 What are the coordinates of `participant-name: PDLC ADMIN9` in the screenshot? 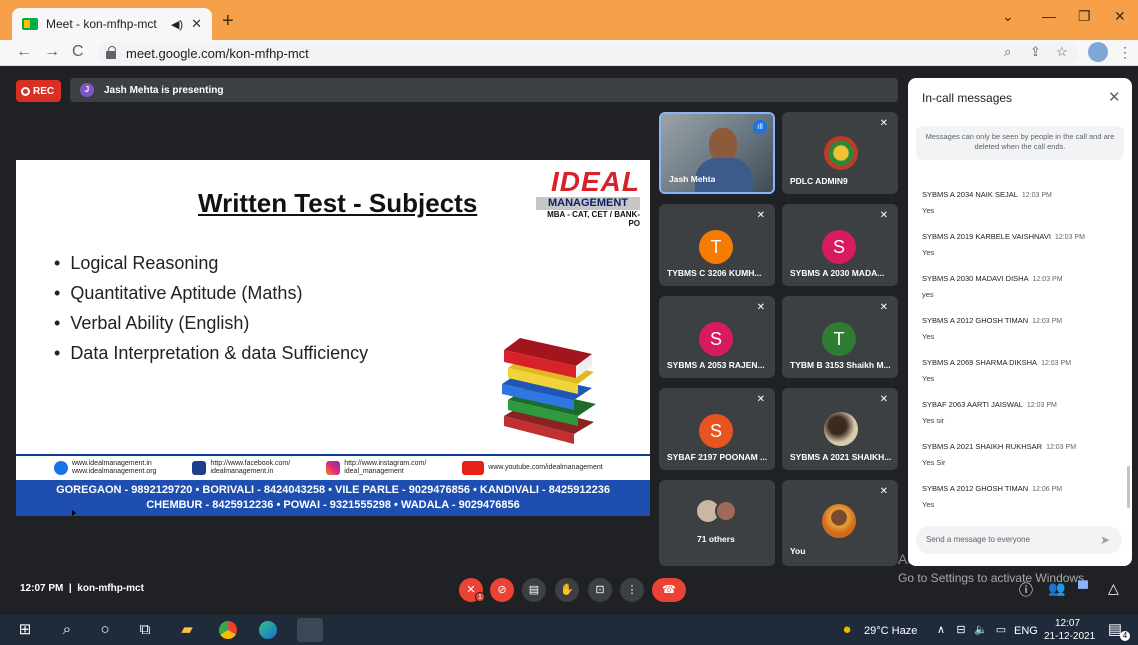 It's located at (819, 181).